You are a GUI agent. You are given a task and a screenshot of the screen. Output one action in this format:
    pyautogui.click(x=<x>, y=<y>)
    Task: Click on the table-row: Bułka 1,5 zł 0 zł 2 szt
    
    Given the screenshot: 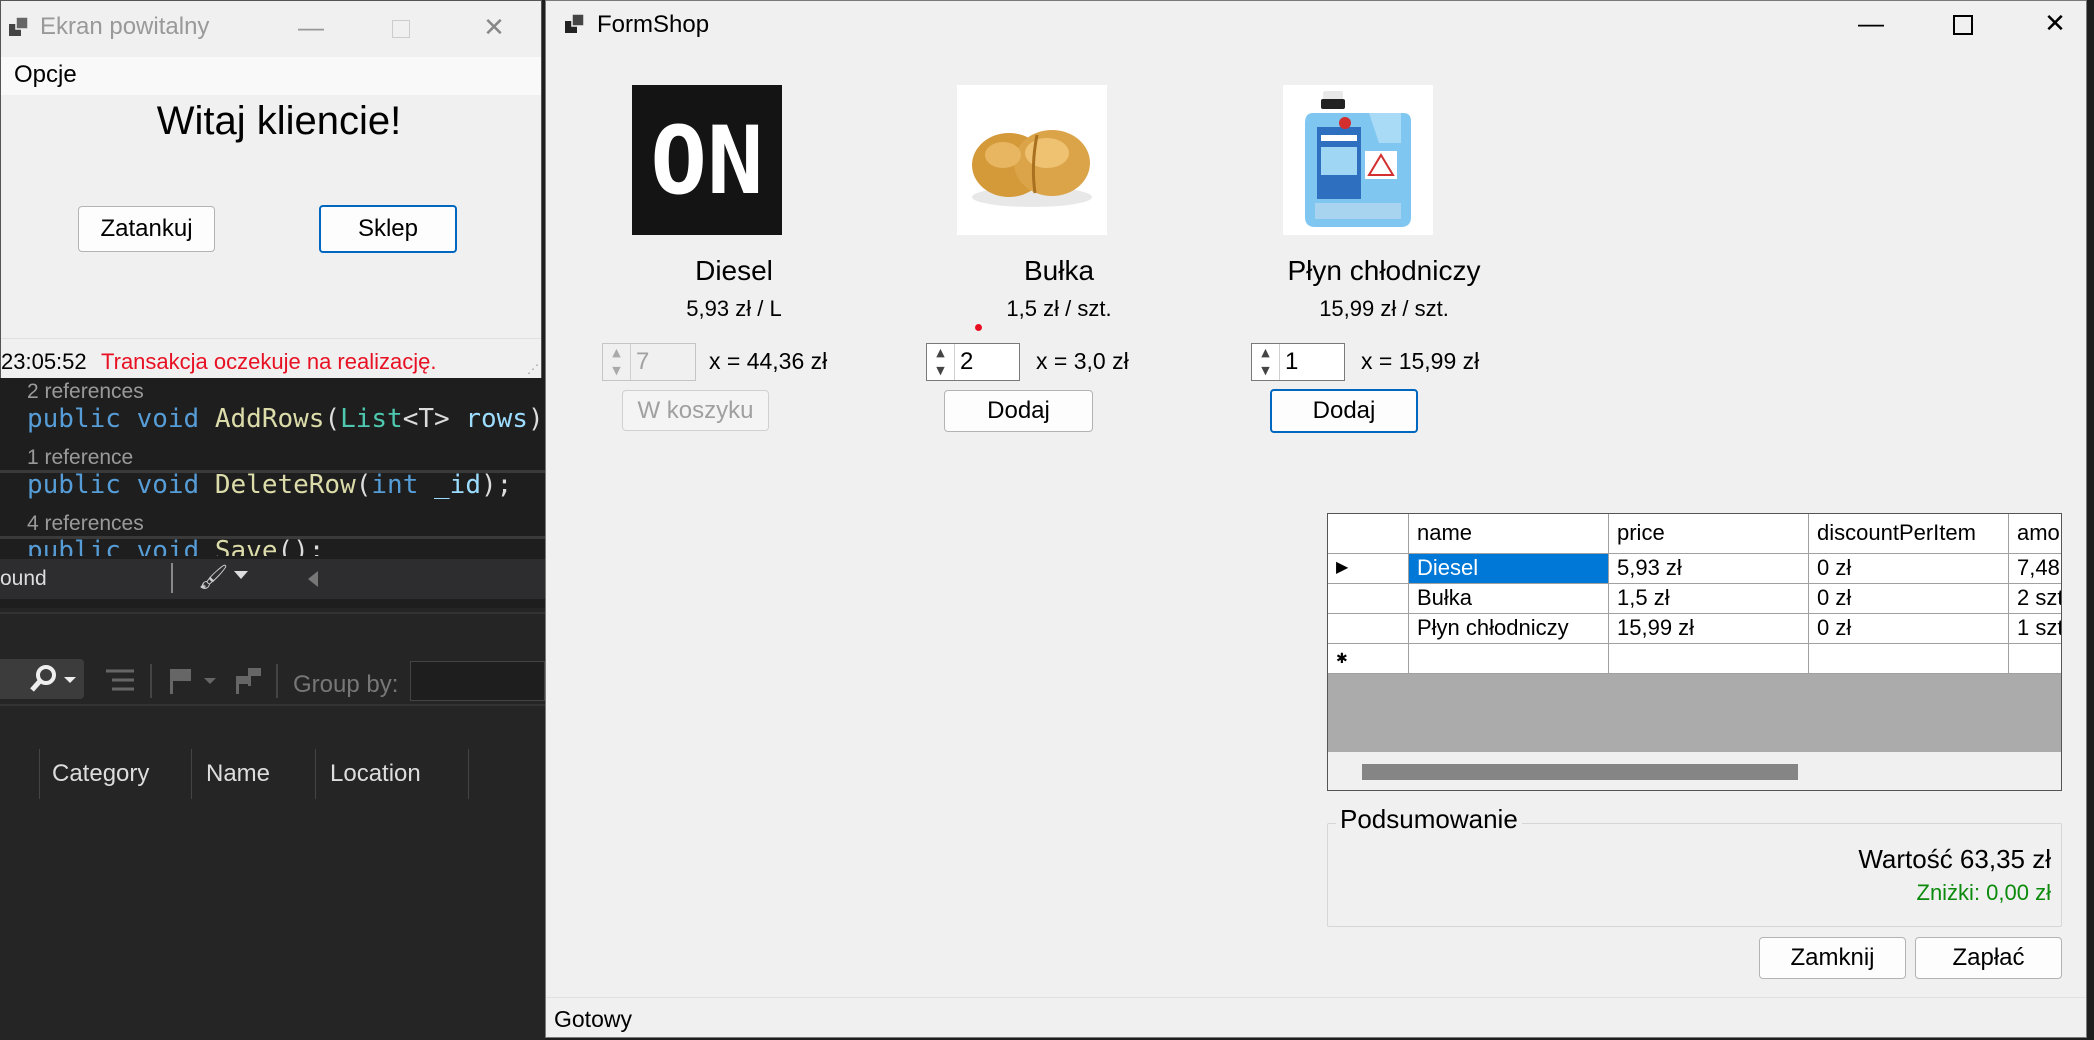 What is the action you would take?
    pyautogui.click(x=1694, y=599)
    